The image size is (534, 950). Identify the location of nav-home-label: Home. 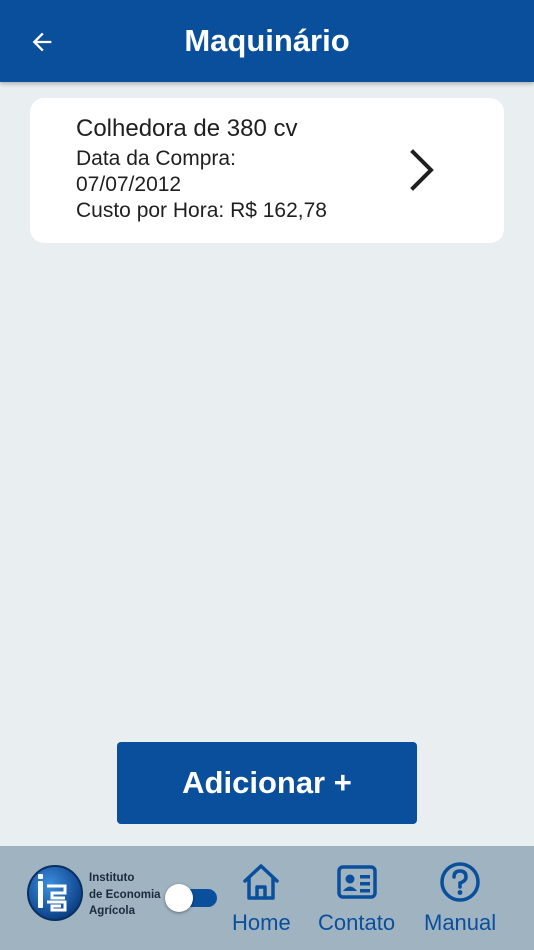
(261, 922).